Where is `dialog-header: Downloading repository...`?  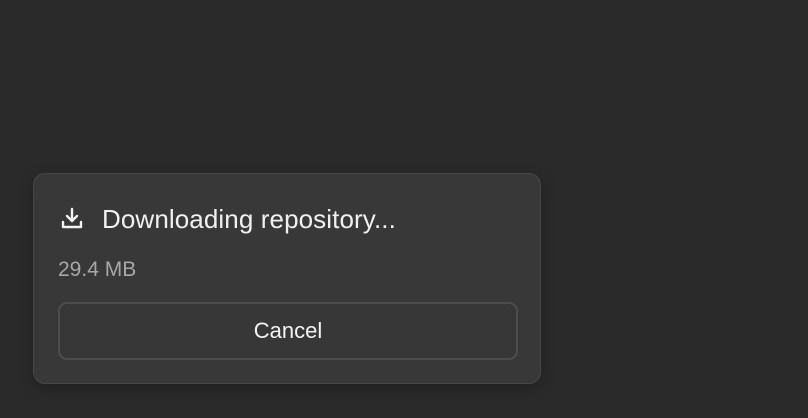 dialog-header: Downloading repository... is located at coordinates (227, 219).